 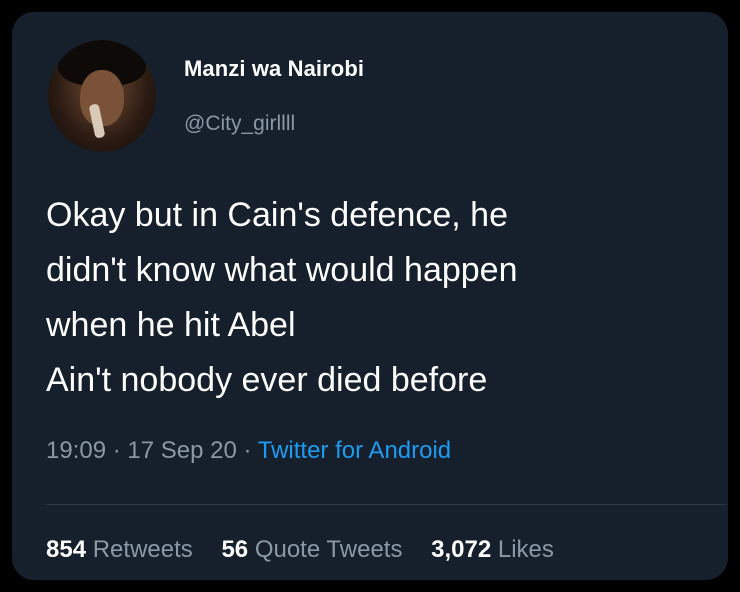 What do you see at coordinates (171, 325) in the screenshot?
I see `tweet-text-line: when he hit Abel` at bounding box center [171, 325].